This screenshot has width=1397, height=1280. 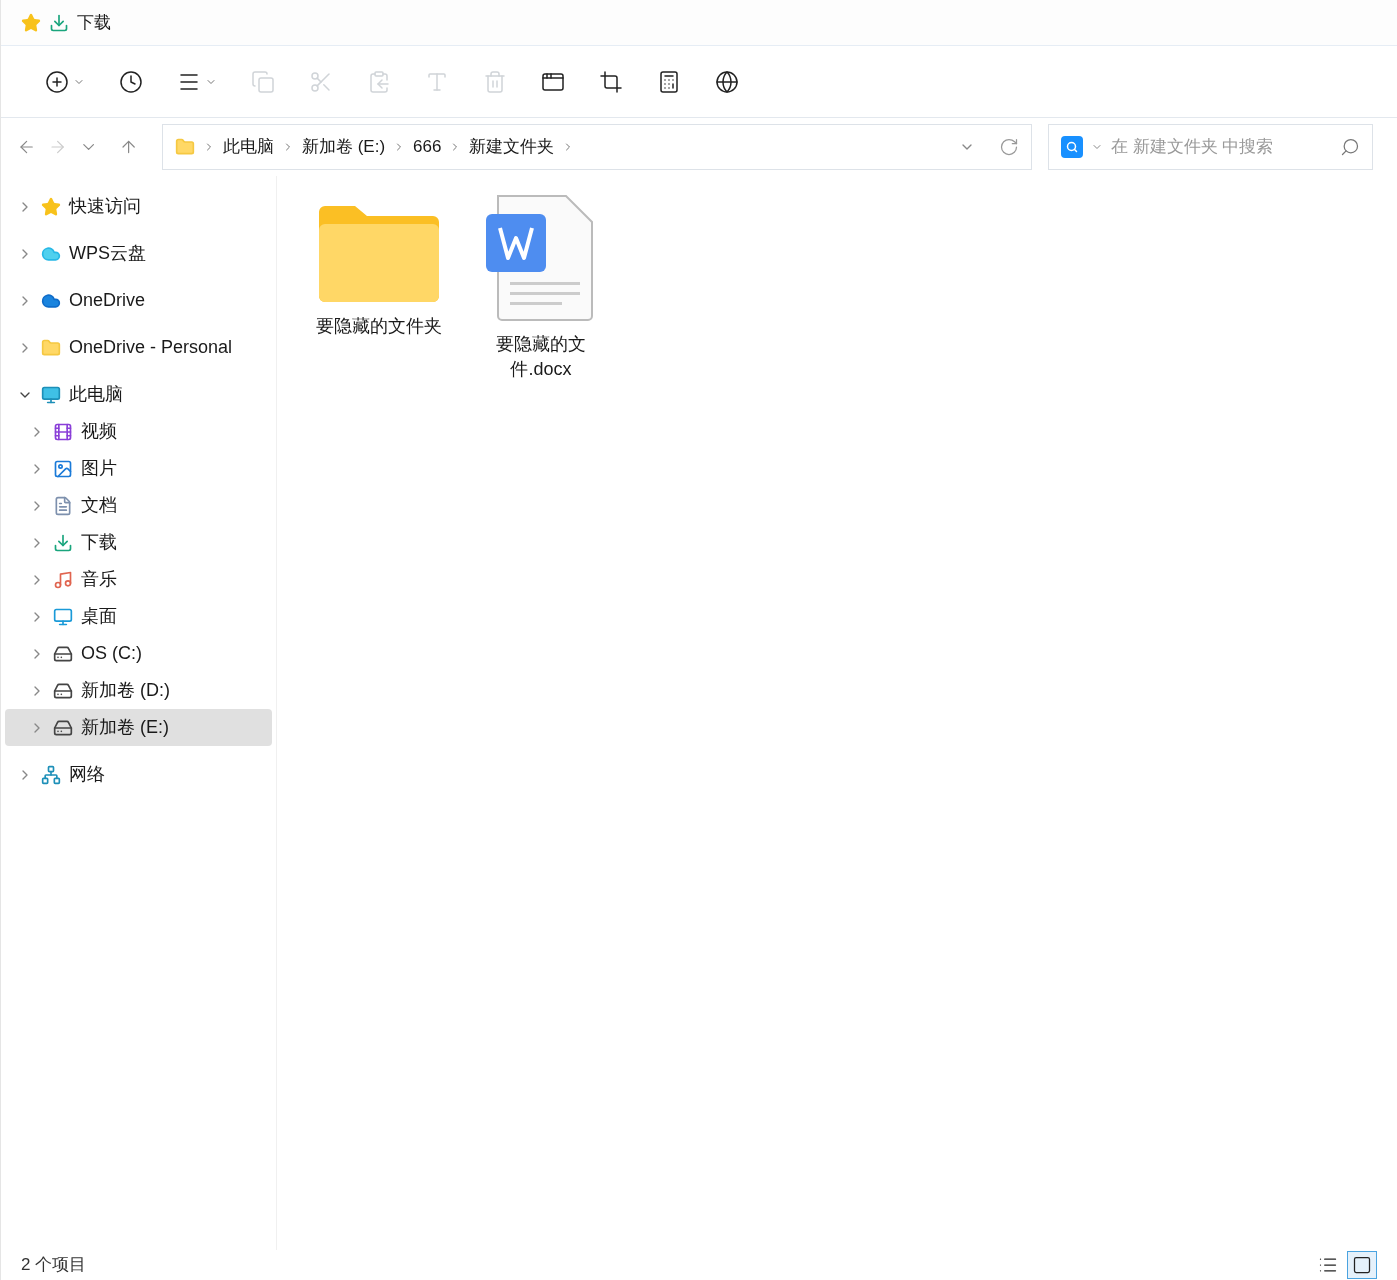 What do you see at coordinates (96, 394) in the screenshot?
I see `sidebar-label: 此电脑` at bounding box center [96, 394].